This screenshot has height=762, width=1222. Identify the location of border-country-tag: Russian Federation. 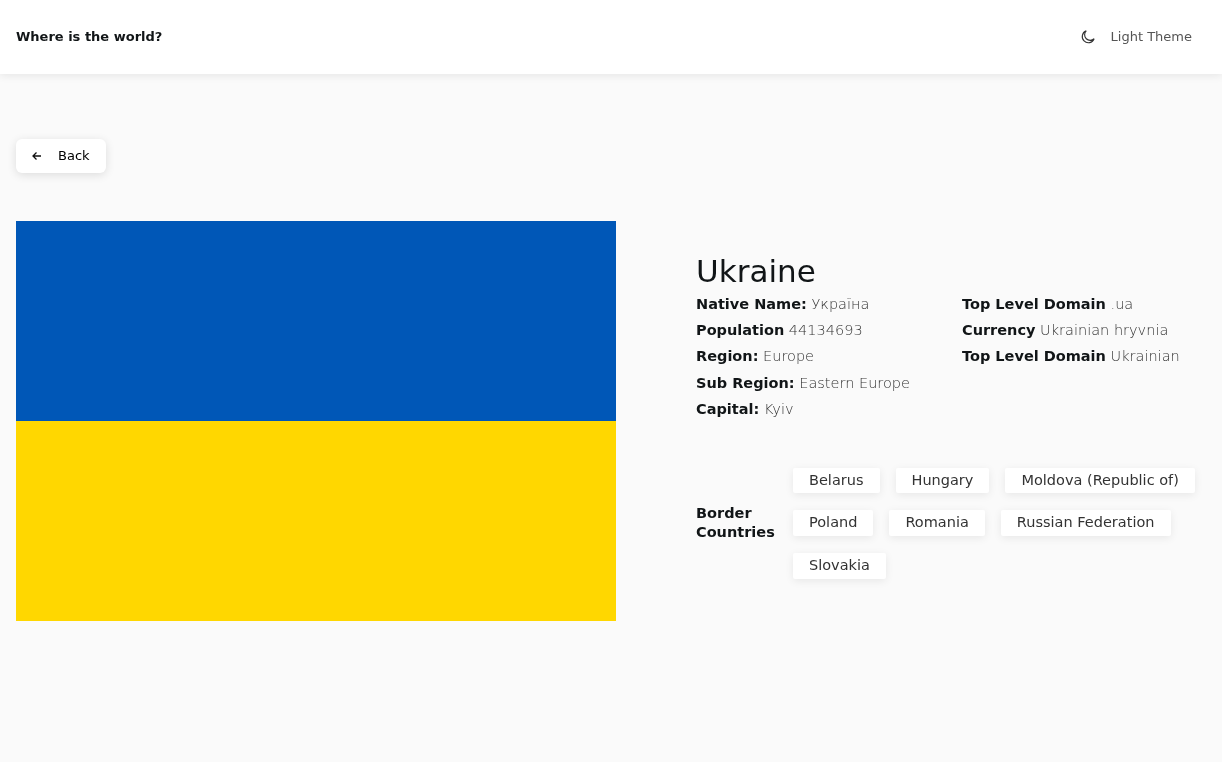
(1085, 523).